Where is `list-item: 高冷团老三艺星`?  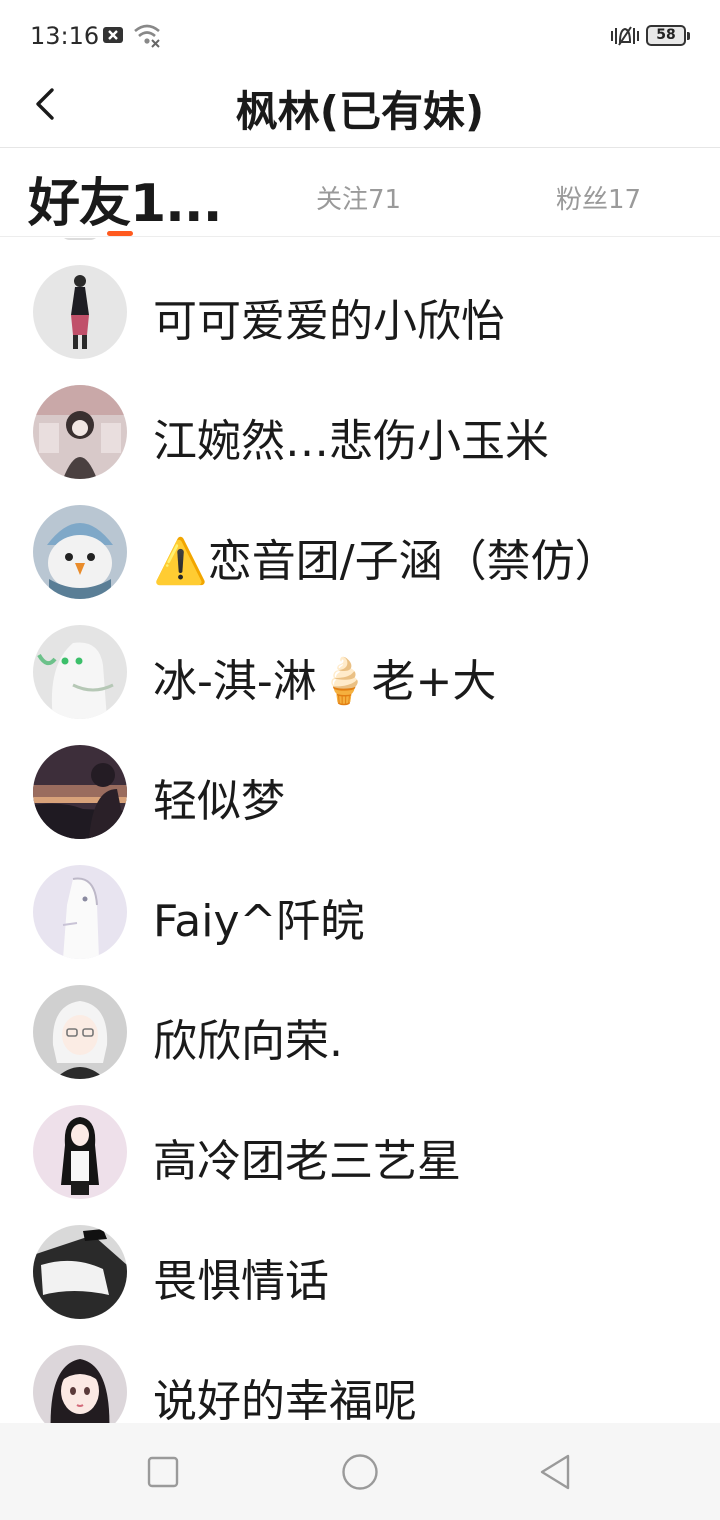 list-item: 高冷团老三艺星 is located at coordinates (360, 1165).